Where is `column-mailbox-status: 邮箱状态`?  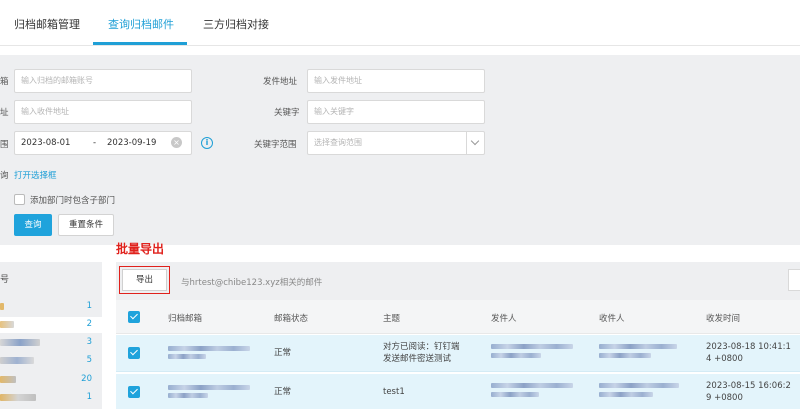
column-mailbox-status: 邮箱状态 is located at coordinates (291, 318).